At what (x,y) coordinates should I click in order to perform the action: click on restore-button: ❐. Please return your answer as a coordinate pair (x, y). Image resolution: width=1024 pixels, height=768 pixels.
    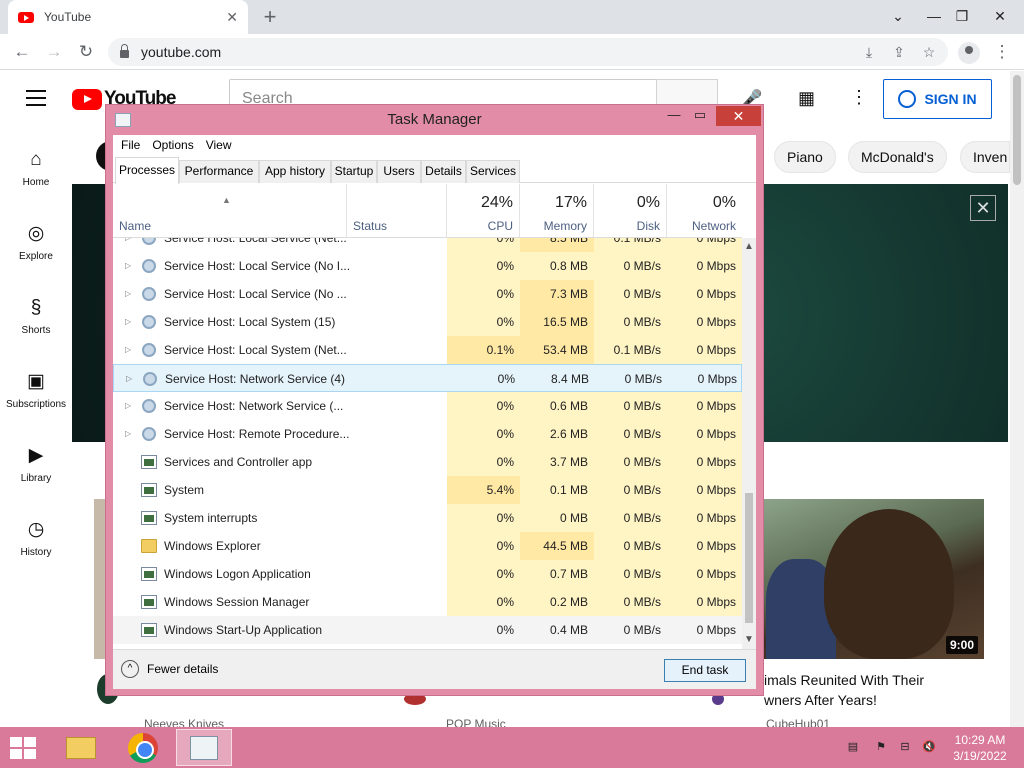
    Looking at the image, I should click on (962, 17).